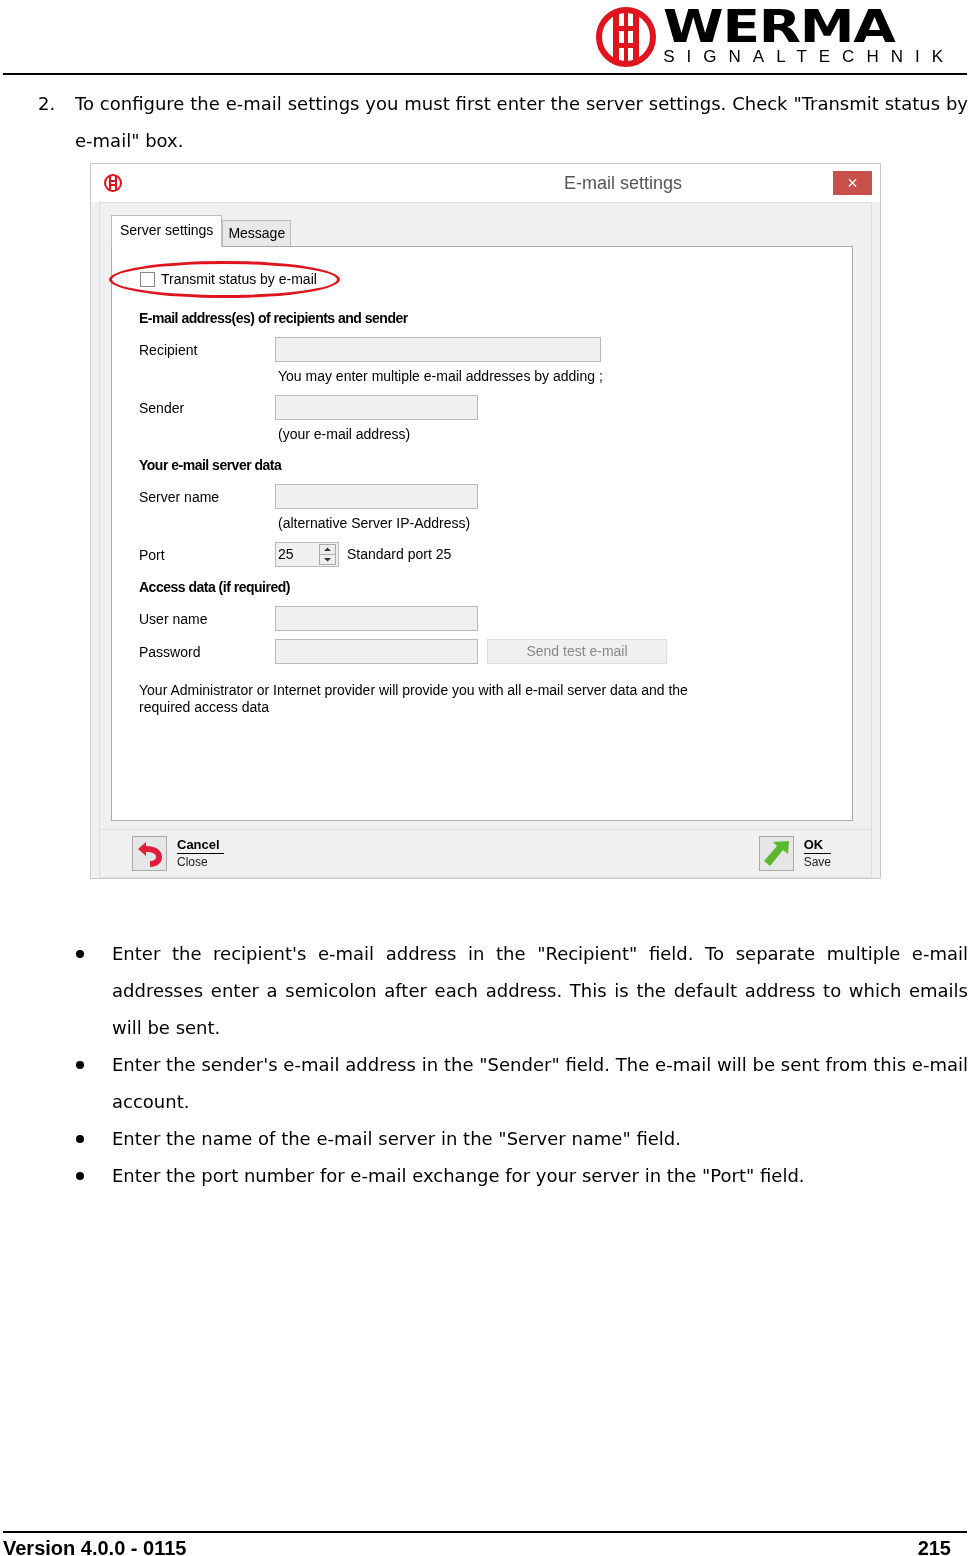 This screenshot has width=970, height=1556. Describe the element at coordinates (934, 1546) in the screenshot. I see `page-number: 215` at that location.